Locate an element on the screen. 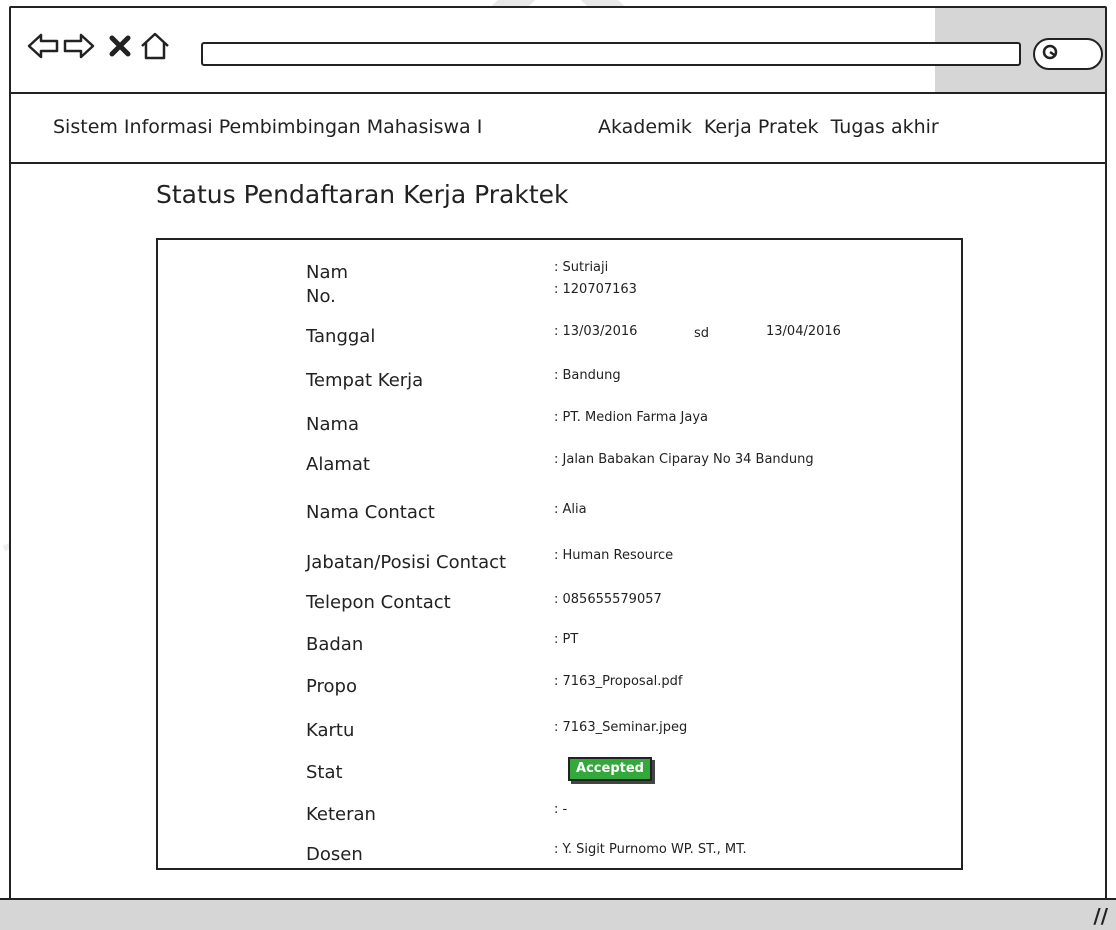 Image resolution: width=1116 pixels, height=930 pixels. browser-toolbar is located at coordinates (558, 51).